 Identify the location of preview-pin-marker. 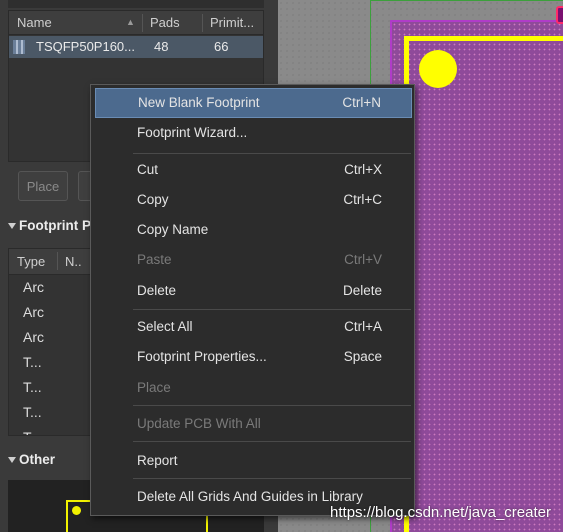
(76, 510).